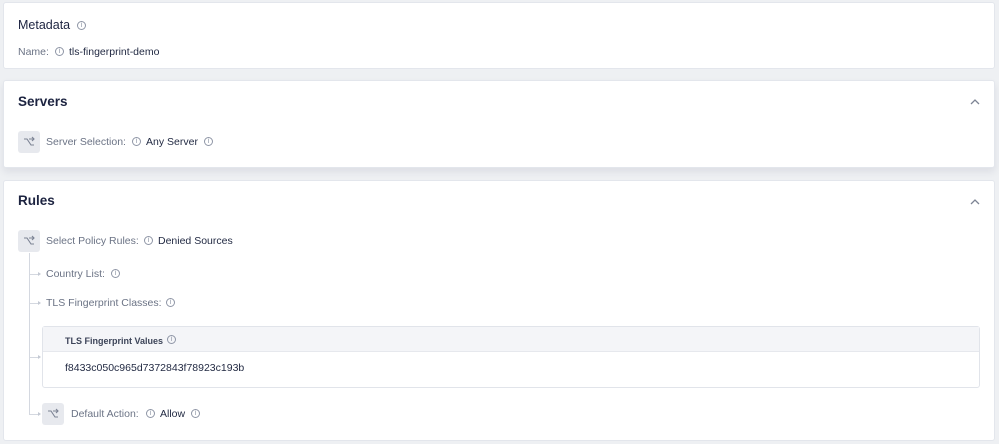  What do you see at coordinates (195, 241) in the screenshot?
I see `policy-rules-value: Denied Sources` at bounding box center [195, 241].